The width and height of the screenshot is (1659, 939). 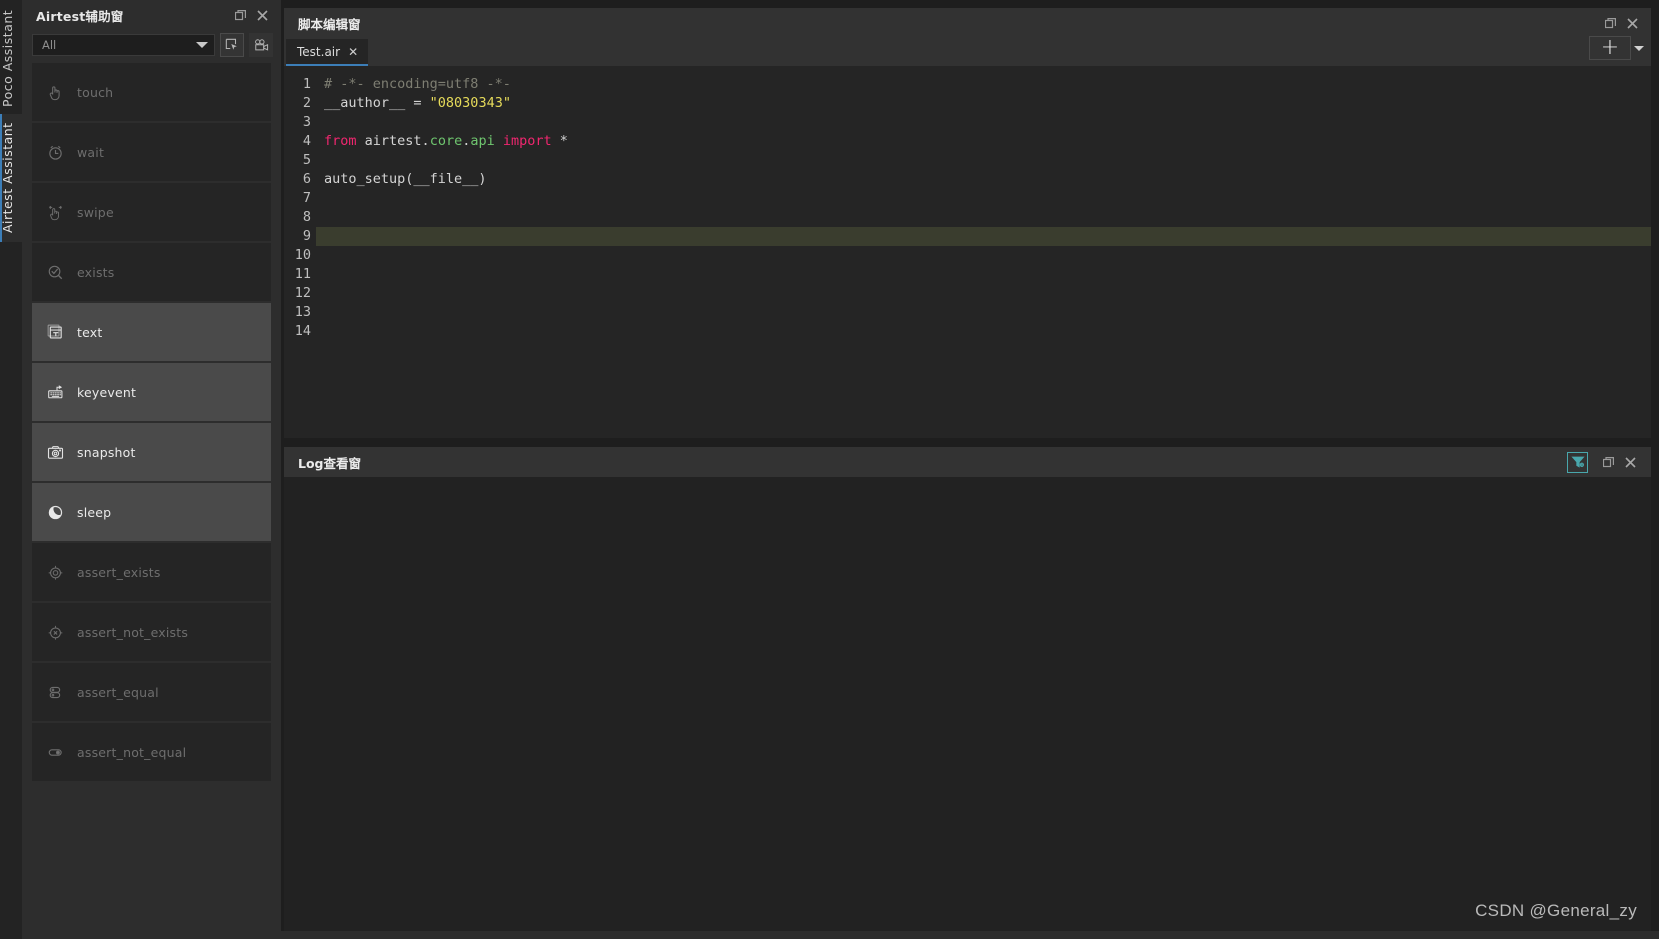 What do you see at coordinates (967, 462) in the screenshot?
I see `log-viewer-header: Log查看窗` at bounding box center [967, 462].